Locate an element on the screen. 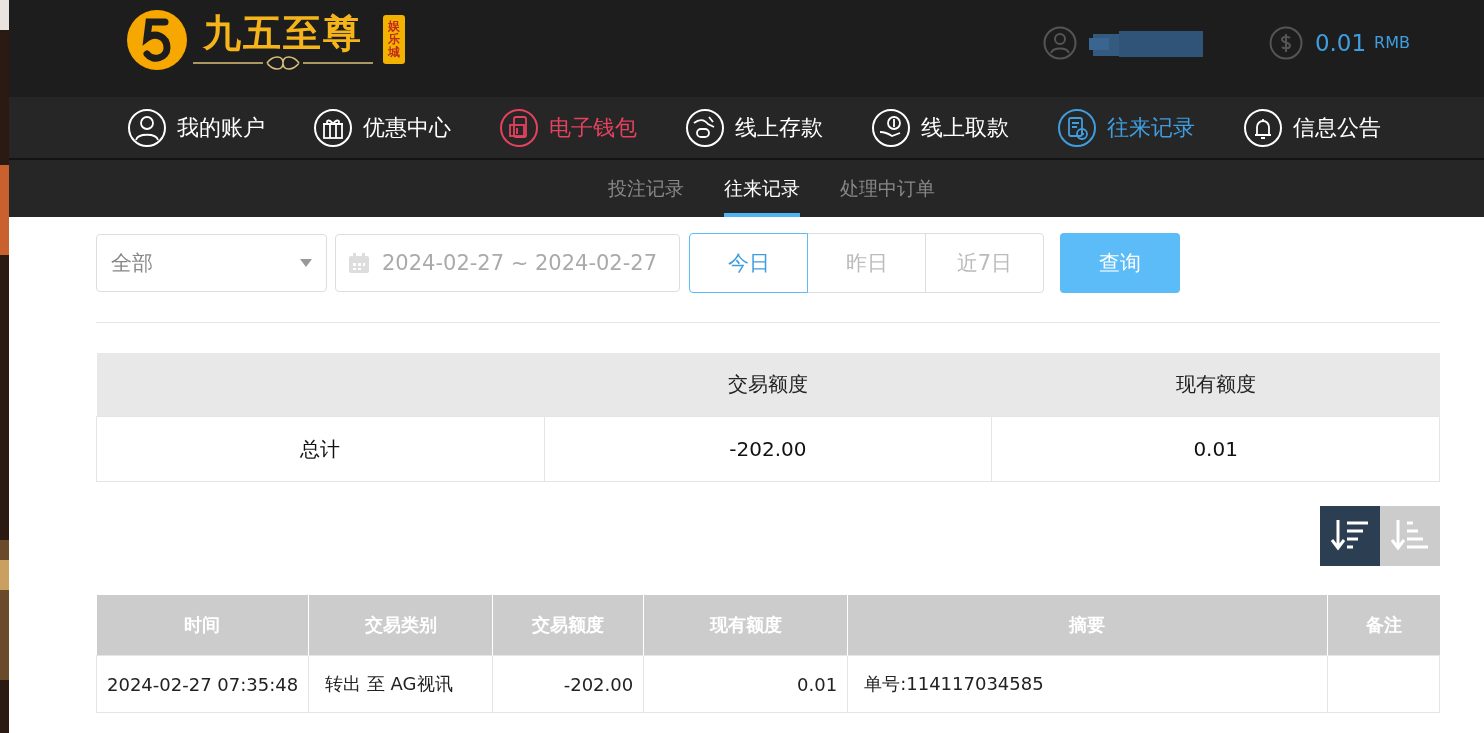 The height and width of the screenshot is (733, 1484). logo-badge: 娱乐城 is located at coordinates (394, 39).